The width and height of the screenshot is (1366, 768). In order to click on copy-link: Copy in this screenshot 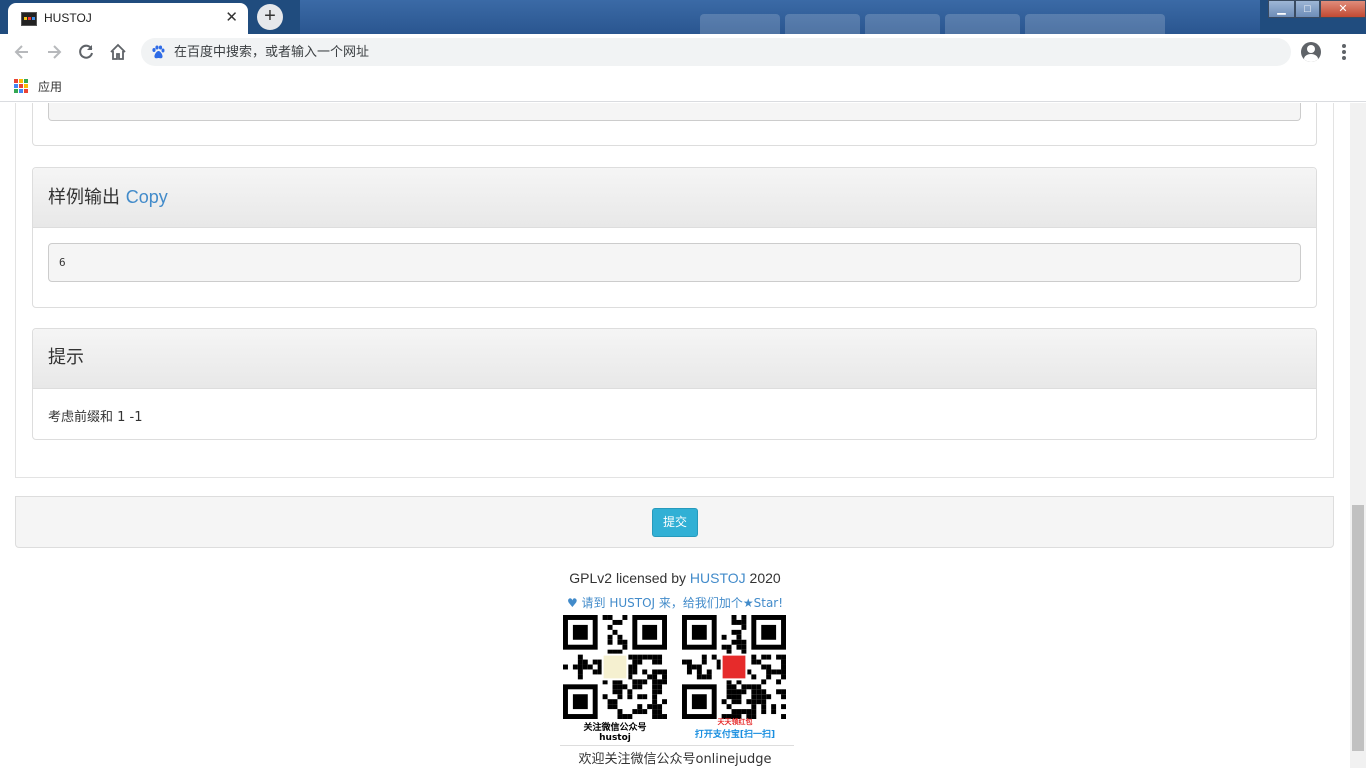, I will do `click(147, 197)`.